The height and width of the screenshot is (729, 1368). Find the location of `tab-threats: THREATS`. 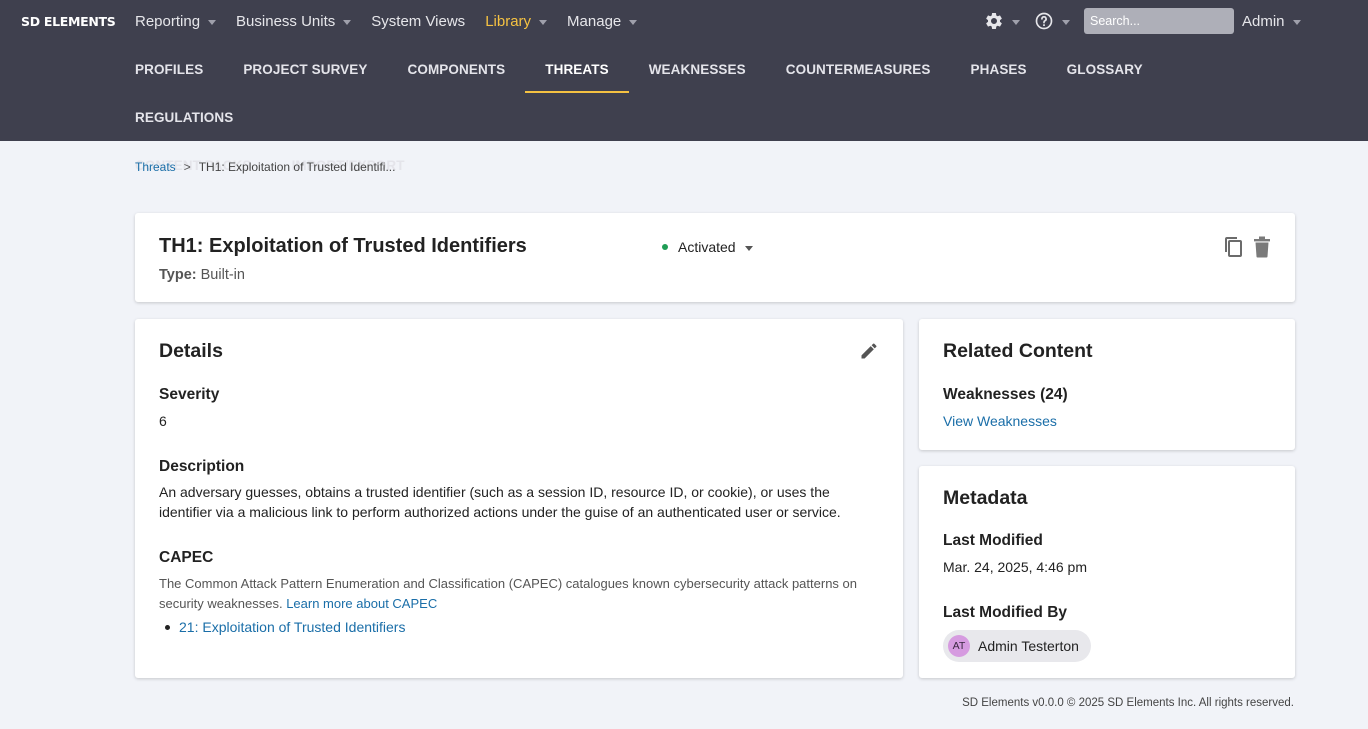

tab-threats: THREATS is located at coordinates (577, 69).